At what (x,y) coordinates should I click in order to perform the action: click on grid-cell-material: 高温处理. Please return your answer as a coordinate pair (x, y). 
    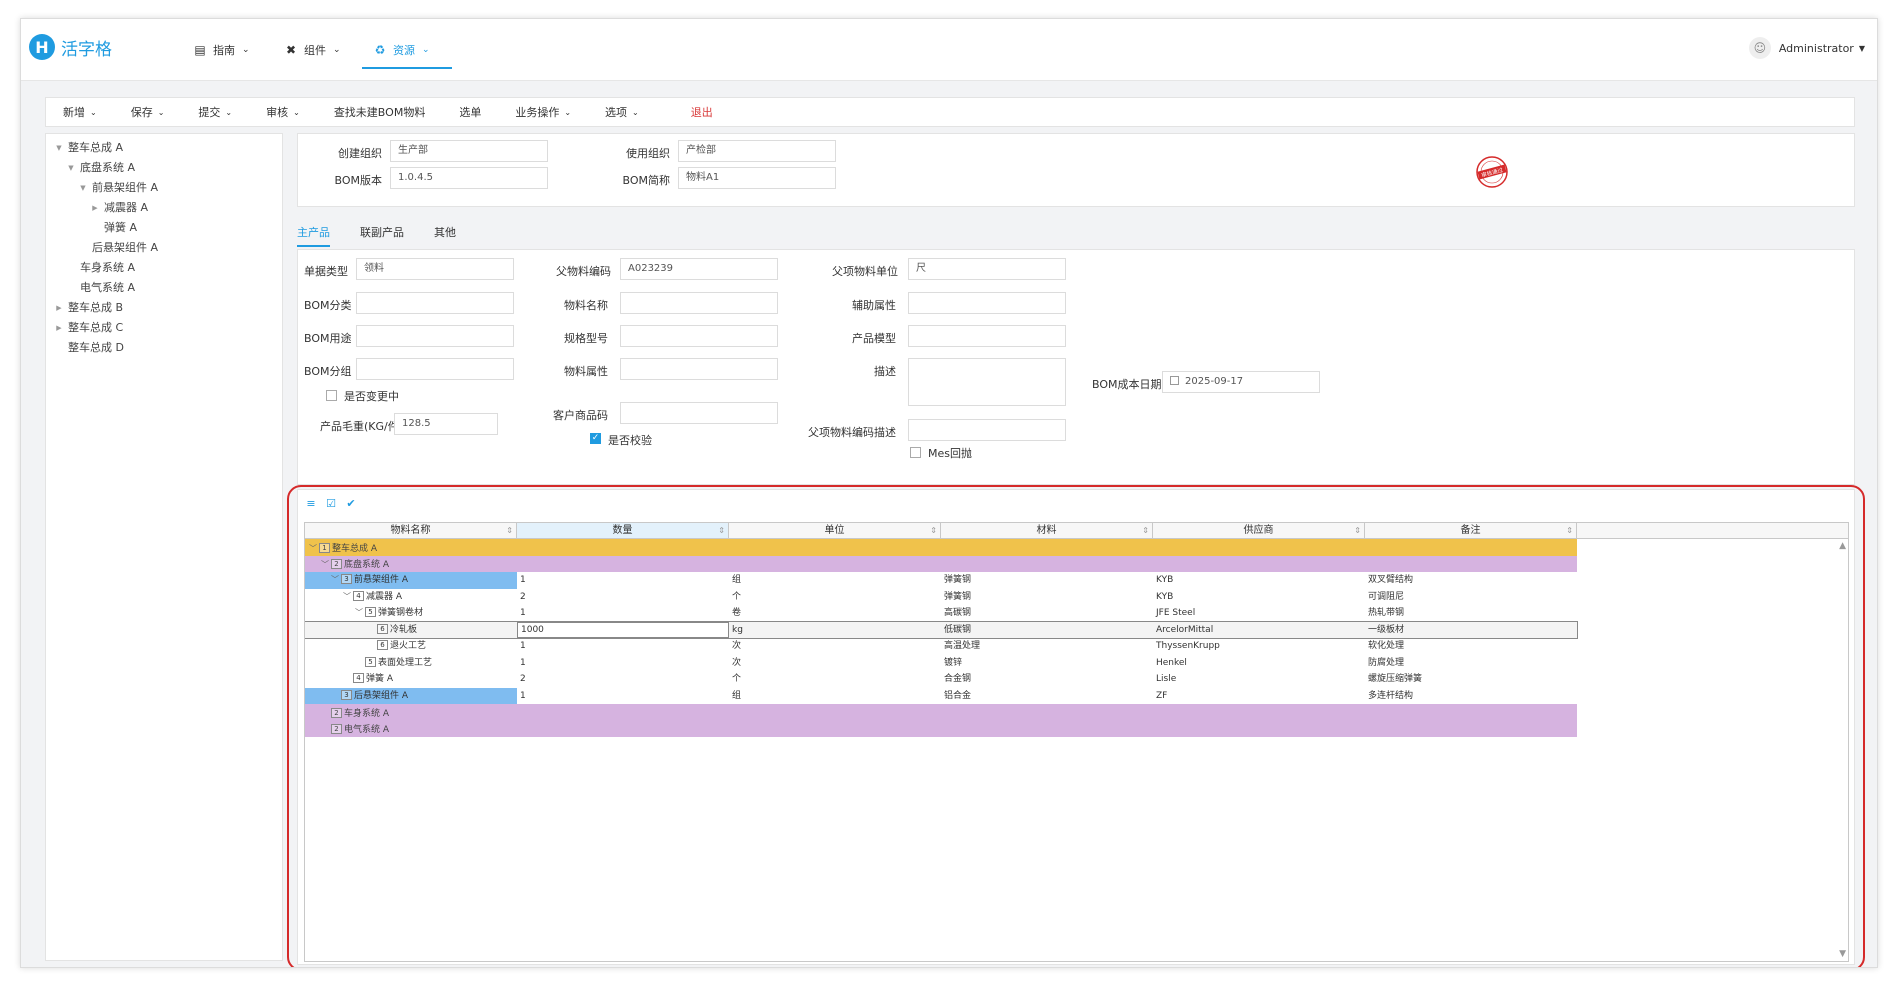
    Looking at the image, I should click on (1047, 646).